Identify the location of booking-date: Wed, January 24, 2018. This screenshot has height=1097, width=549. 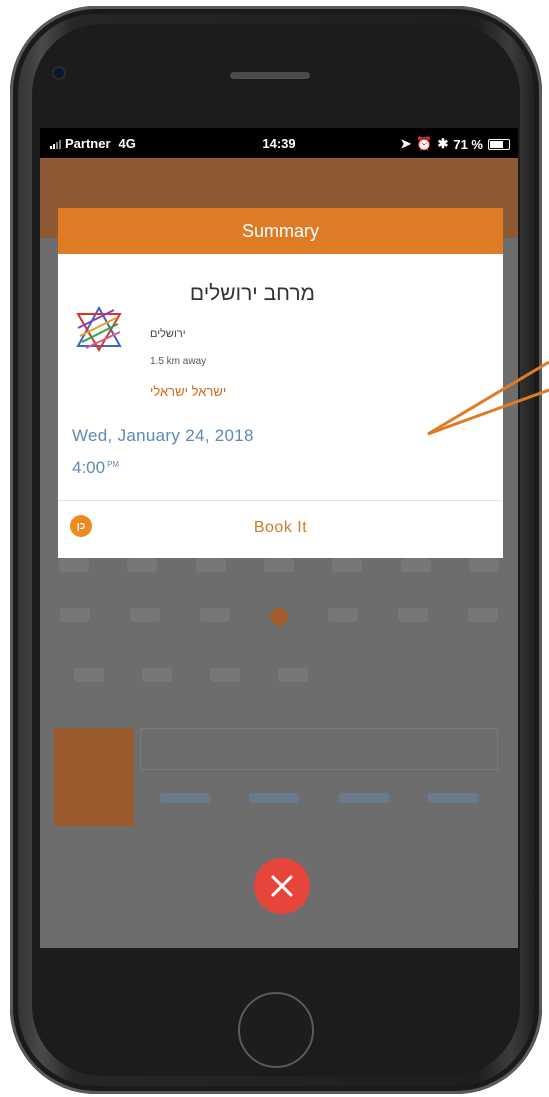
(163, 435).